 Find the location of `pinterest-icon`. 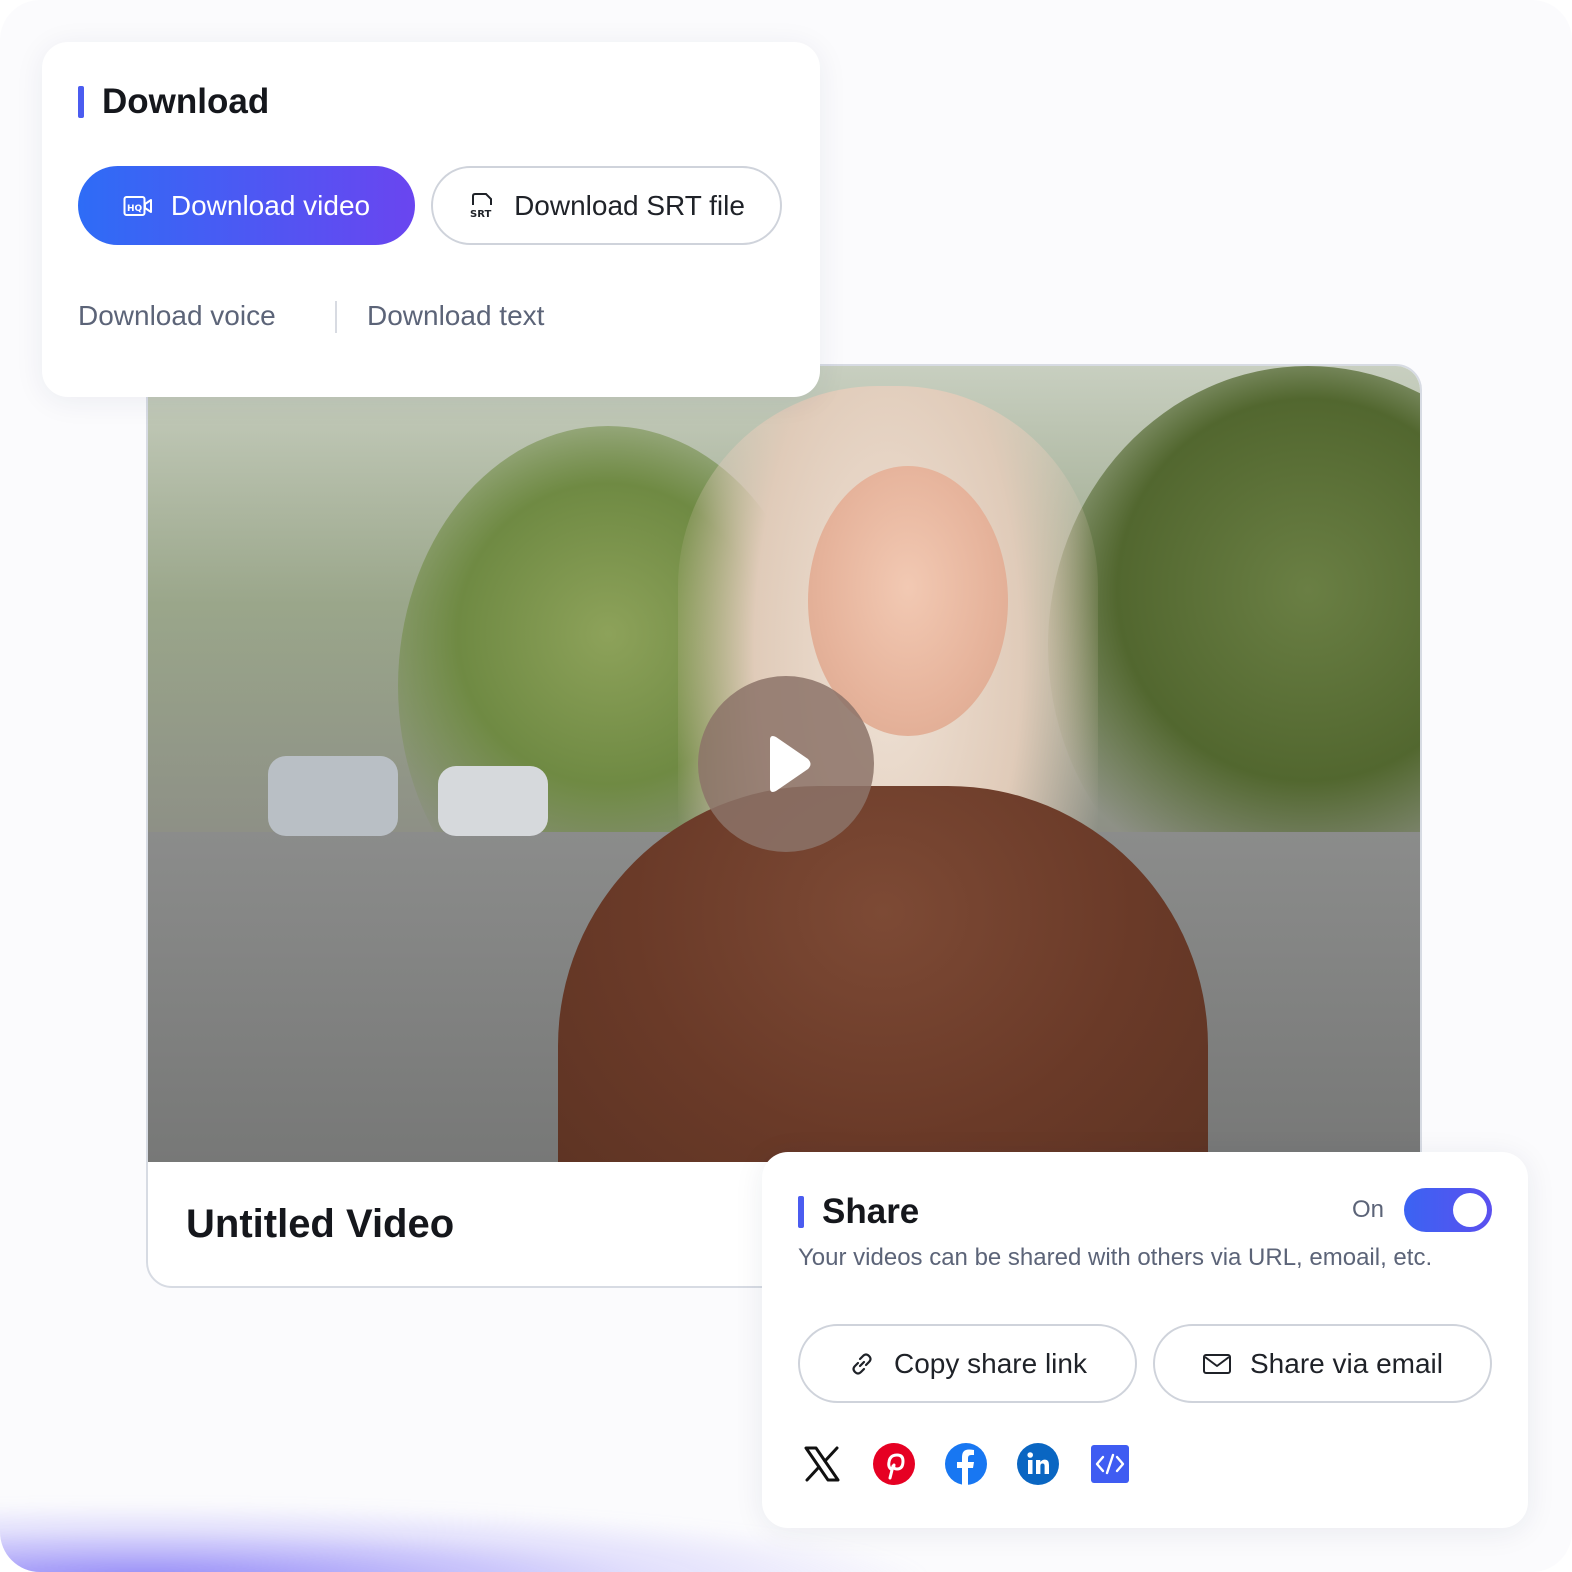

pinterest-icon is located at coordinates (894, 1464).